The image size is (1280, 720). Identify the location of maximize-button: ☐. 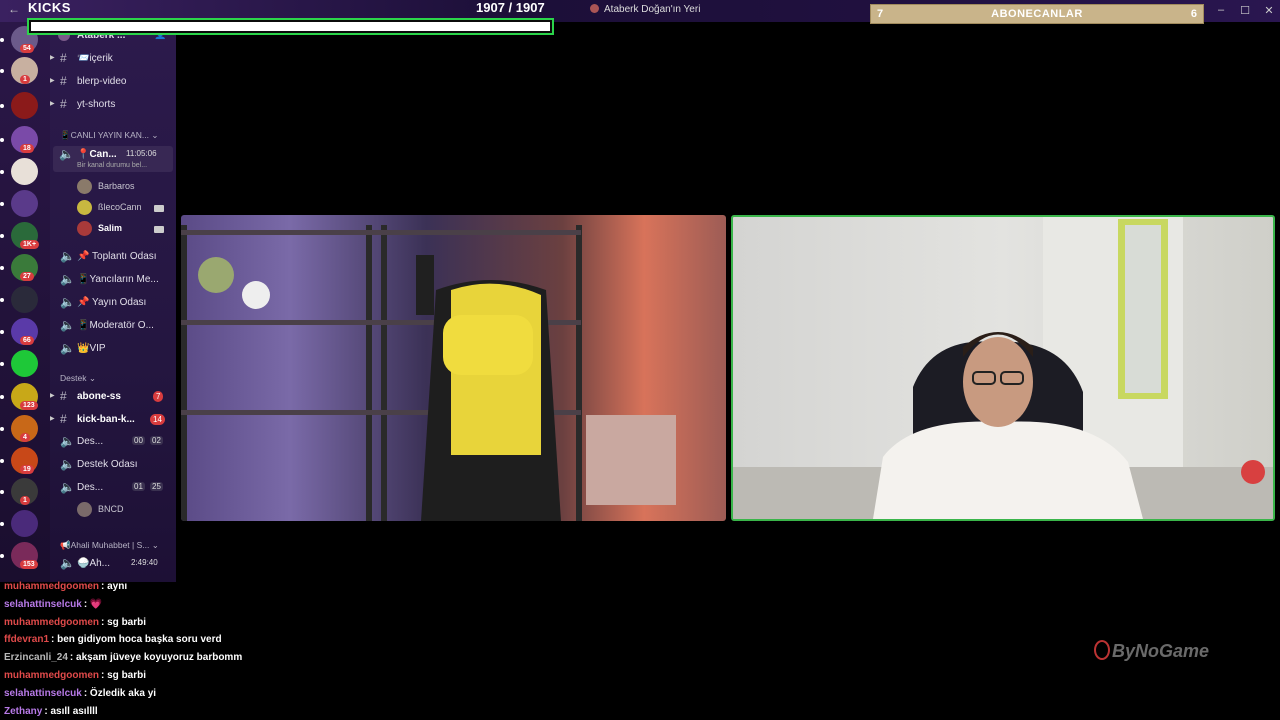
(1245, 10).